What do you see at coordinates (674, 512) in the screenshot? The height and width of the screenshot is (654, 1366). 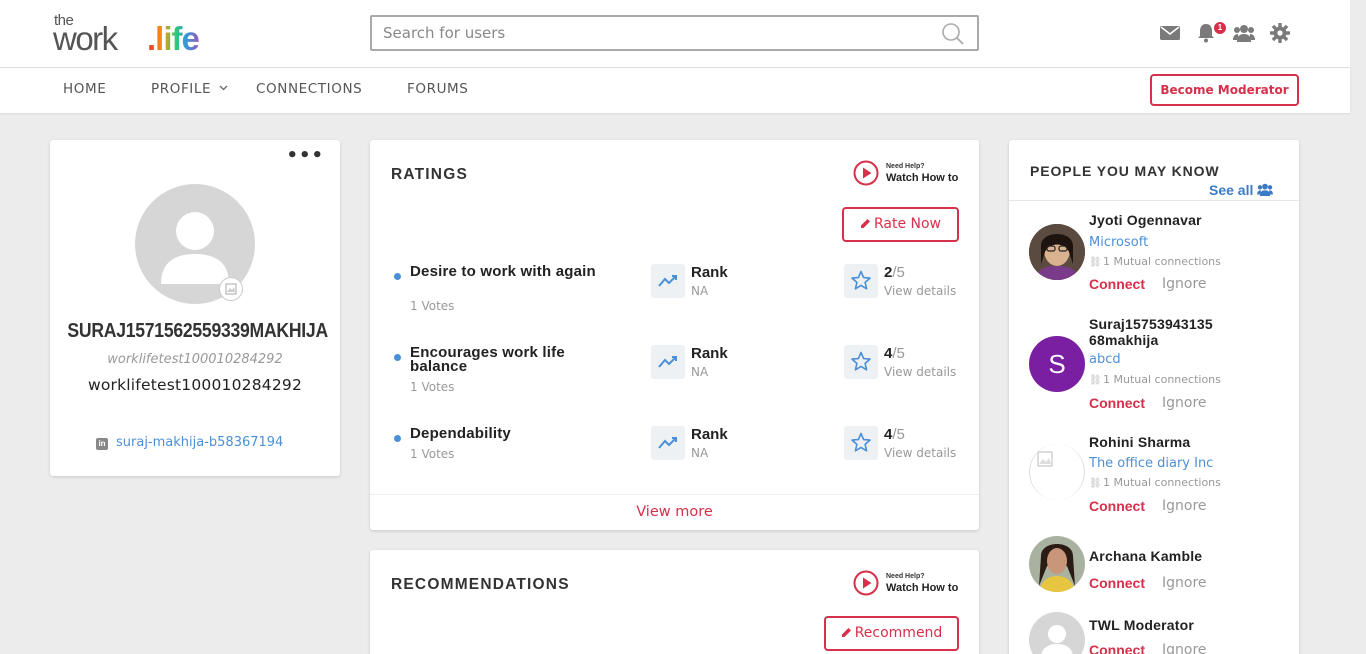 I see `view-more-link: View more` at bounding box center [674, 512].